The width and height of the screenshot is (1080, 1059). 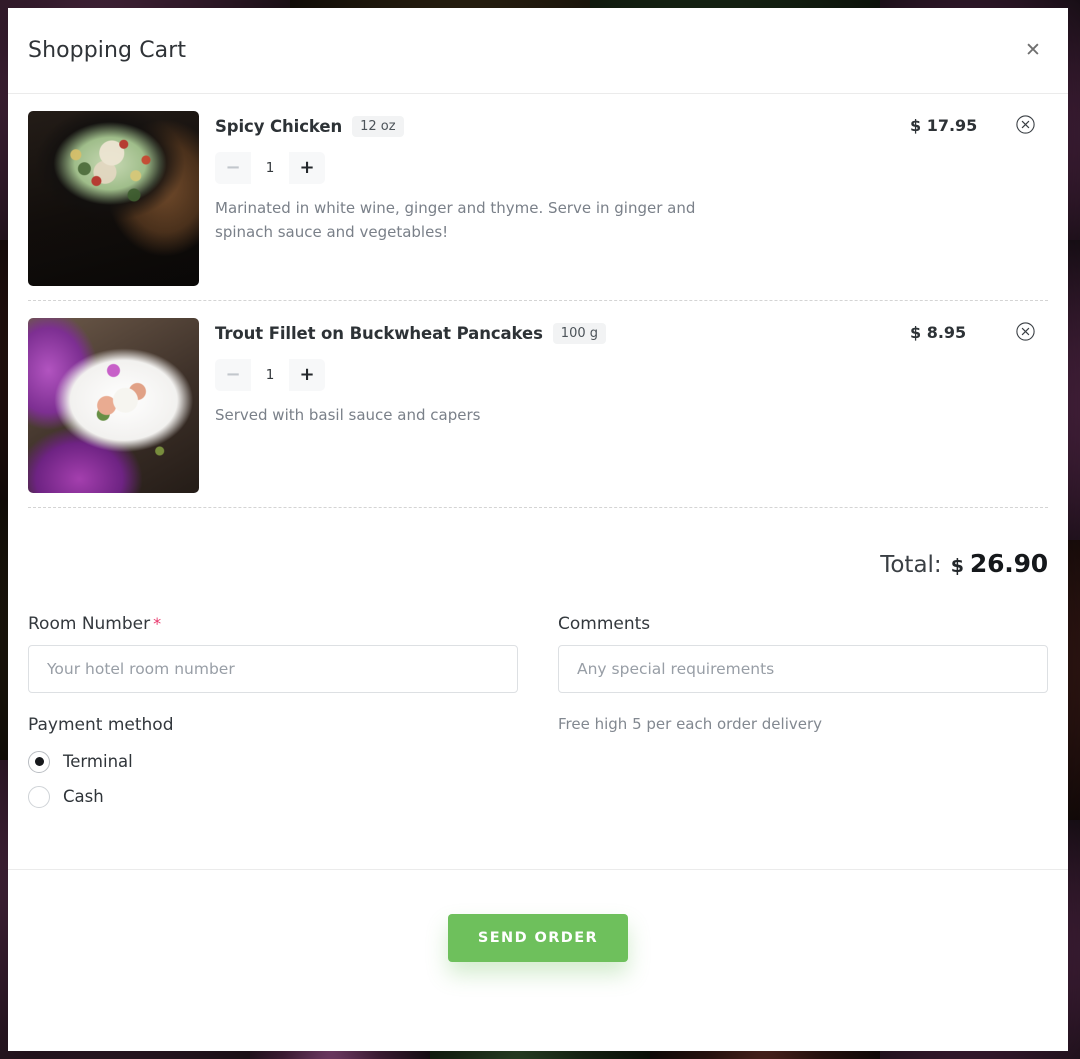 I want to click on payment-option-cash: Cash, so click(x=273, y=796).